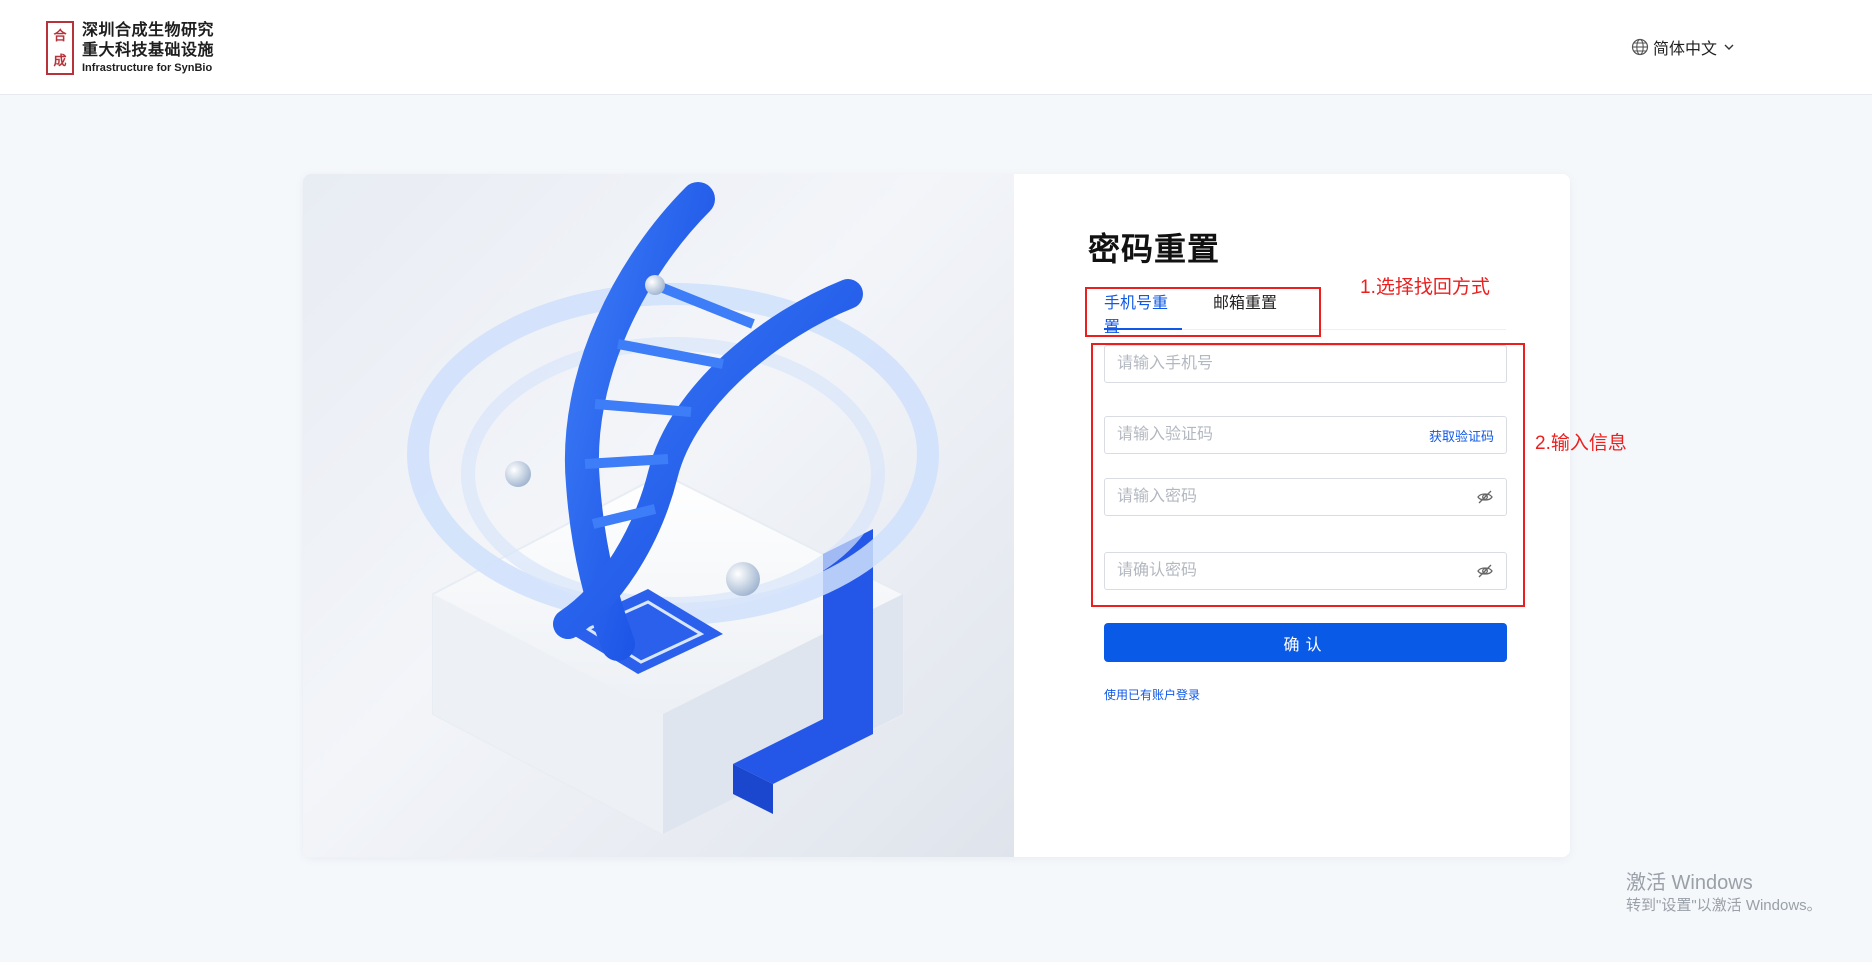 This screenshot has width=1872, height=962. I want to click on tab-phone-reset: 手机号重置, so click(1143, 314).